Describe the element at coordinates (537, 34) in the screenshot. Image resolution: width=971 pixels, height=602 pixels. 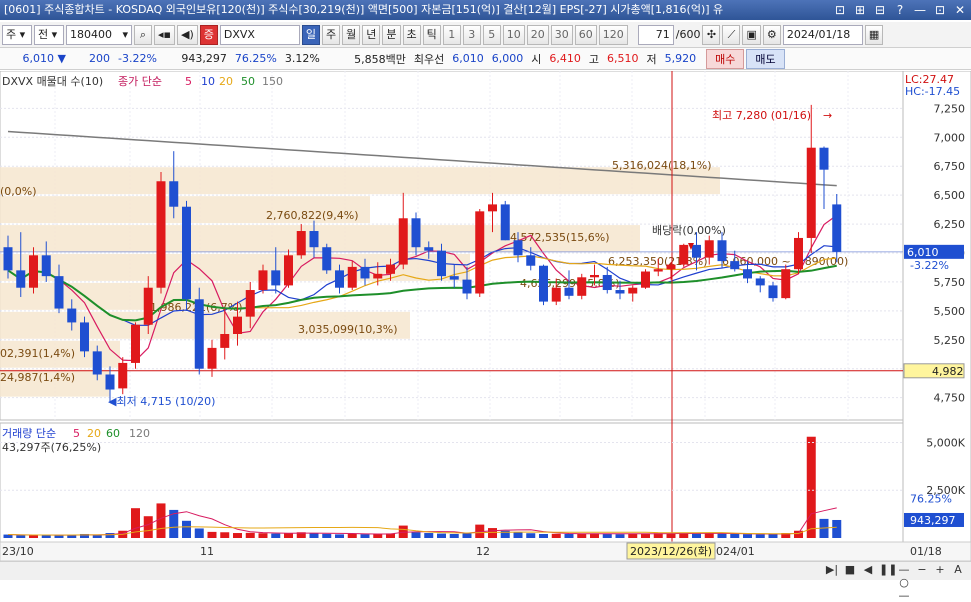
I see `interval-20: 20` at that location.